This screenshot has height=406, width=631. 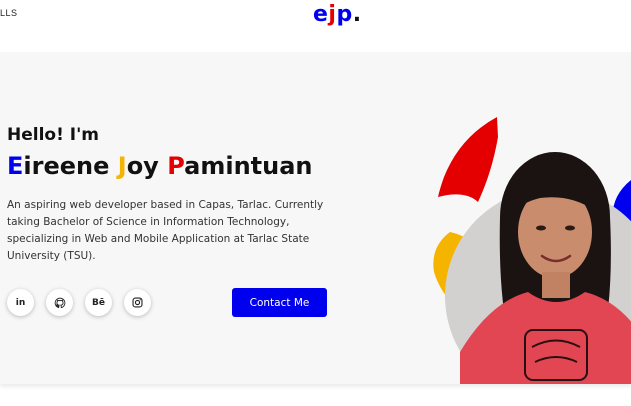 I want to click on name-rest-middle: oy, so click(x=142, y=166).